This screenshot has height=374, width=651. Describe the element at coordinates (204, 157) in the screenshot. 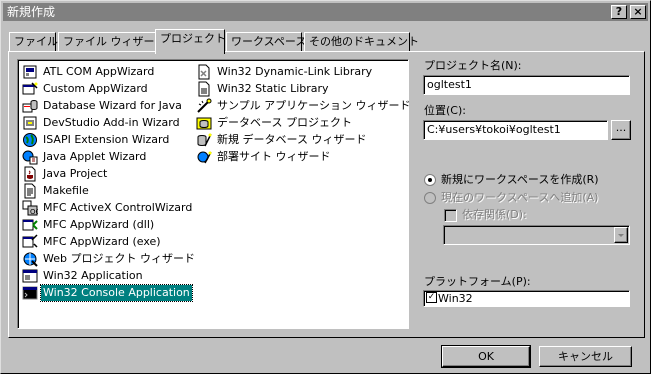

I see `dept-site-icon` at that location.